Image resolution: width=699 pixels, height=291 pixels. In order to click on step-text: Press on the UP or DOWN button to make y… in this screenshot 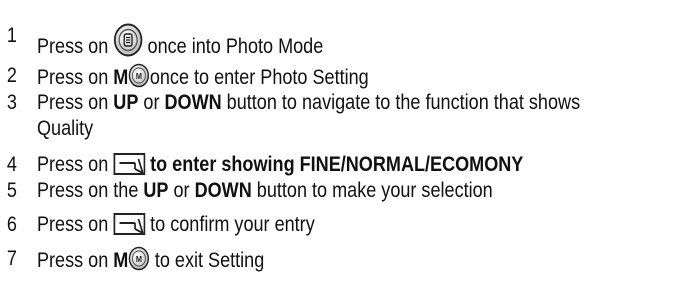, I will do `click(264, 190)`.